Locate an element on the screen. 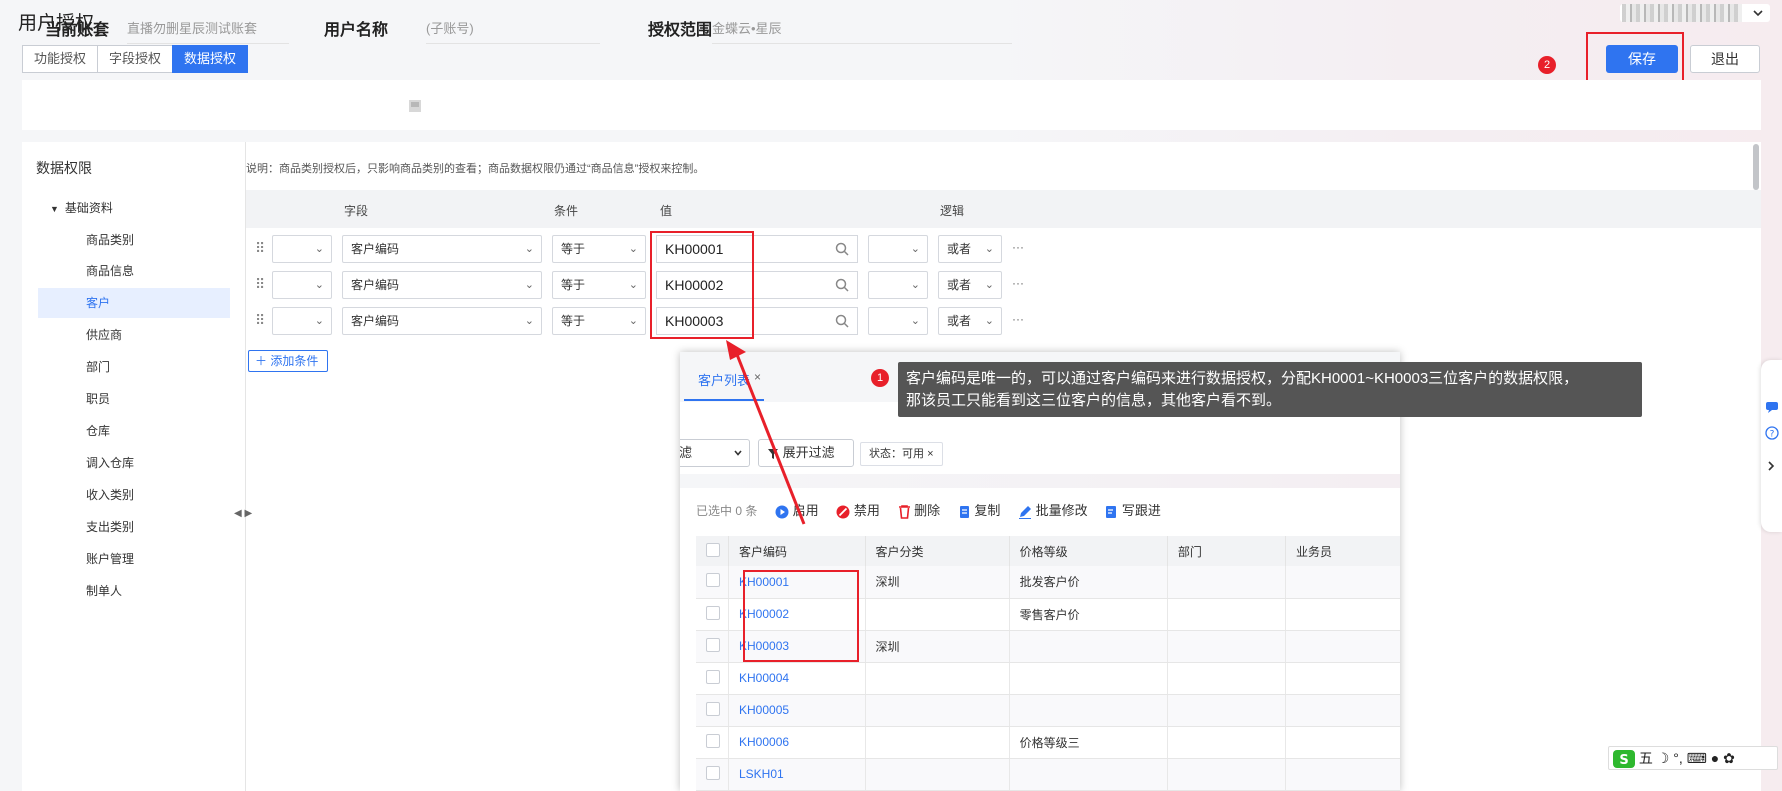 This screenshot has height=791, width=1782. add-condition-button: ＋ 添加条件 is located at coordinates (288, 361).